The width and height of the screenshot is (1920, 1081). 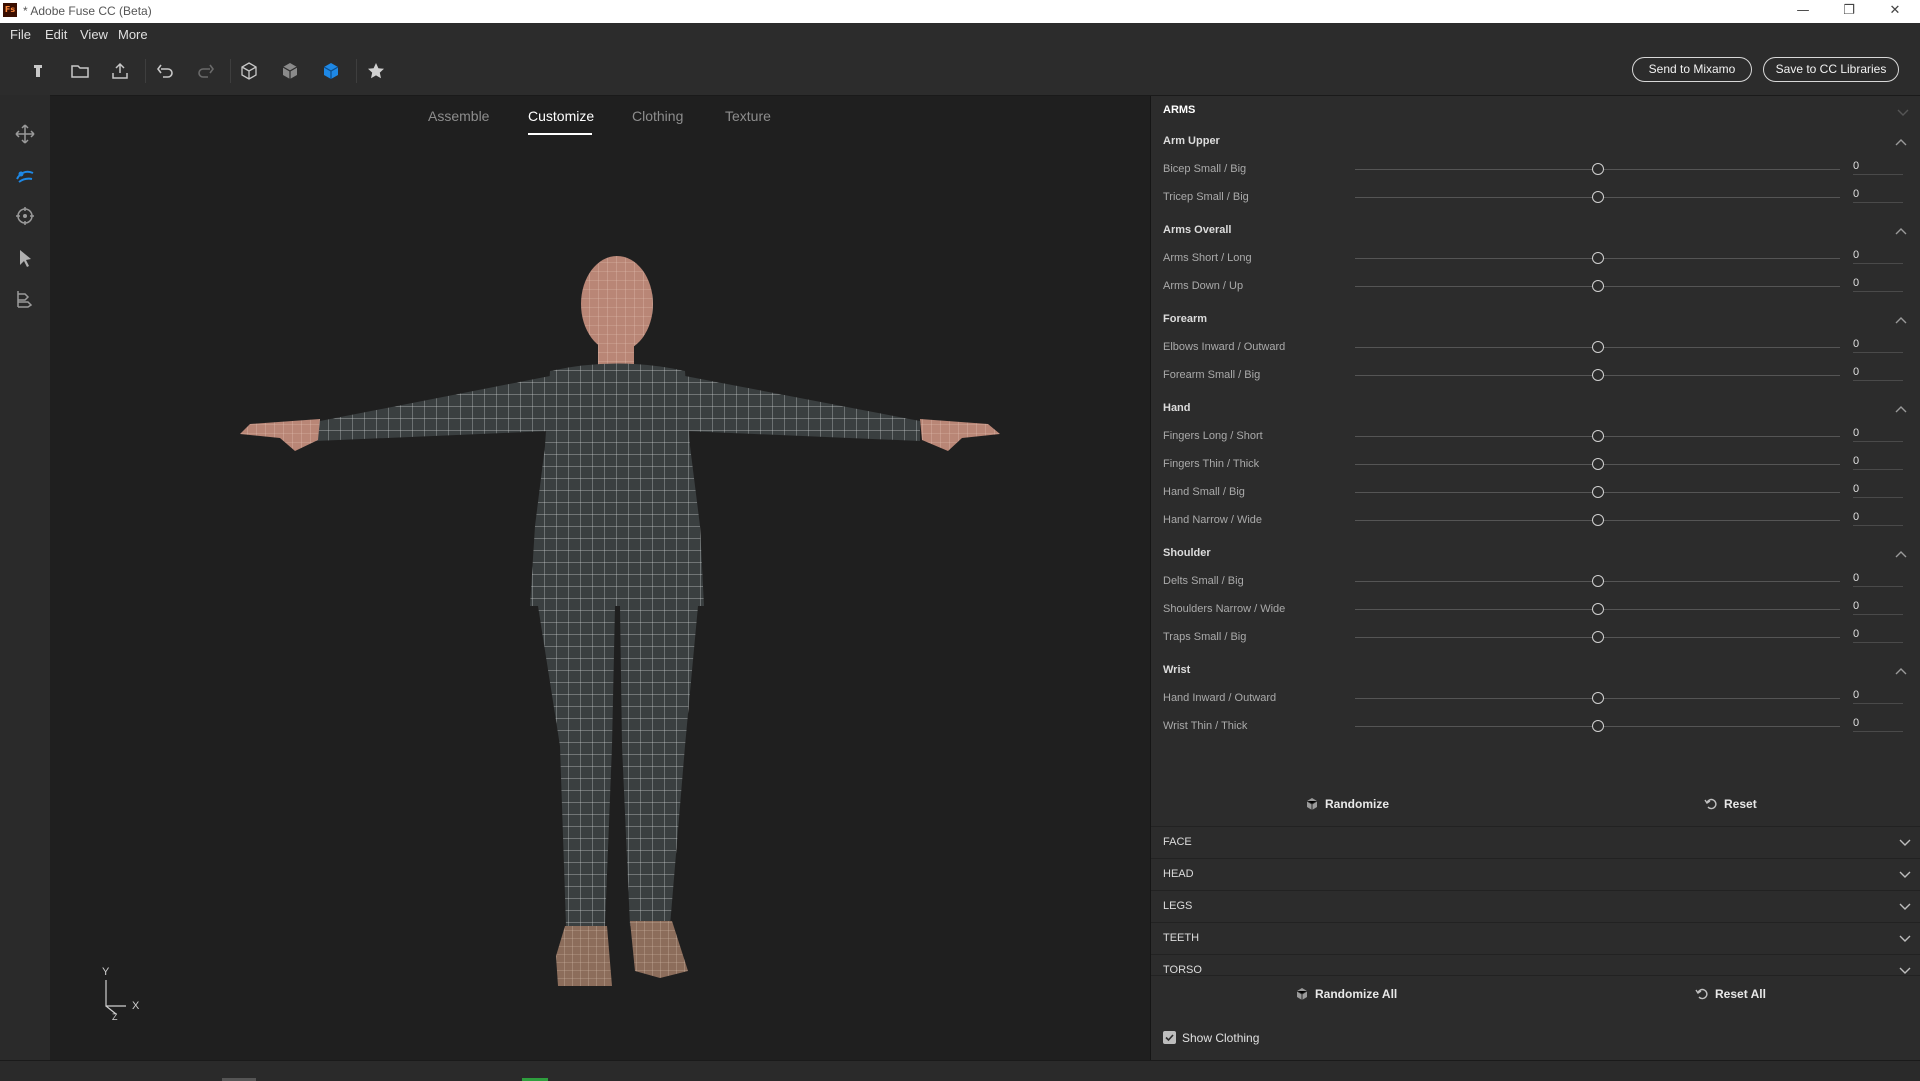 I want to click on sculpt-tool-icon, so click(x=25, y=176).